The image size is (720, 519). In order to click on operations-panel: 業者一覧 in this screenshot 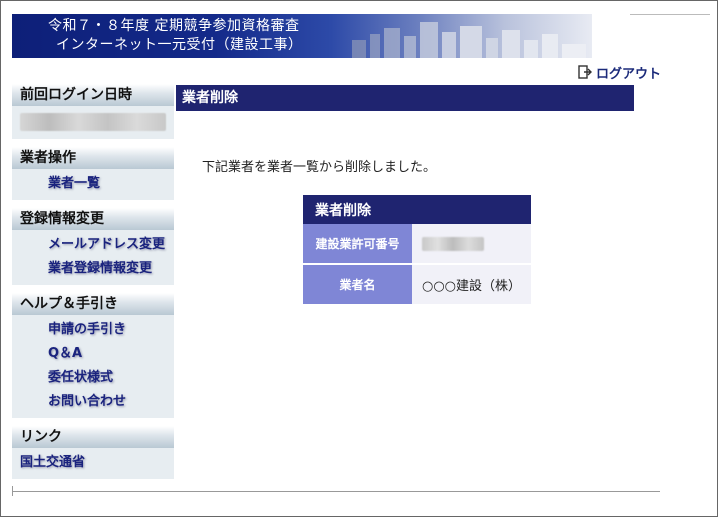, I will do `click(93, 184)`.